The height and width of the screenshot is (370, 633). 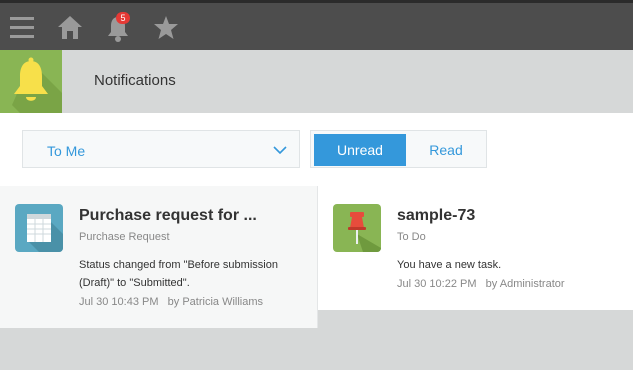 I want to click on notification-meta: Jul 30 10:43 PM by Patricia Williams, so click(x=171, y=302).